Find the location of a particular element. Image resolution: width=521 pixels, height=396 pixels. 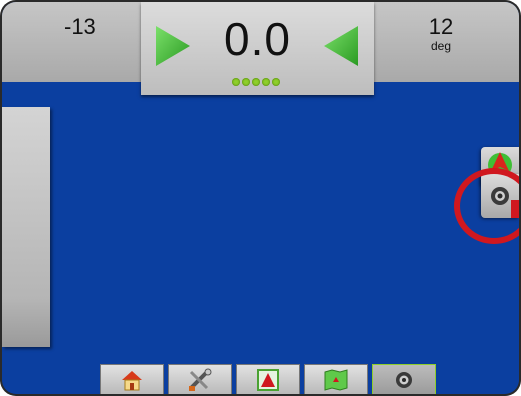

camera-icon is located at coordinates (404, 380).